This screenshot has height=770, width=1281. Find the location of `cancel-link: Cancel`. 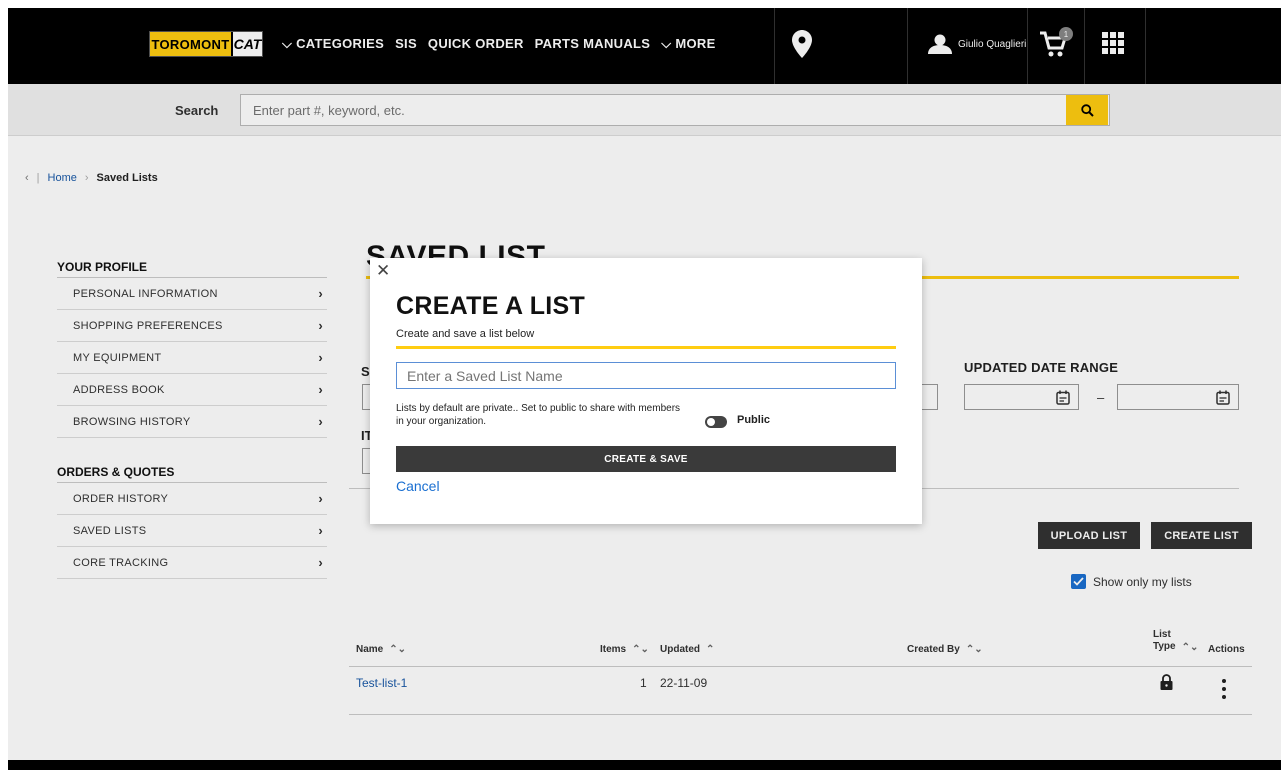

cancel-link: Cancel is located at coordinates (418, 486).